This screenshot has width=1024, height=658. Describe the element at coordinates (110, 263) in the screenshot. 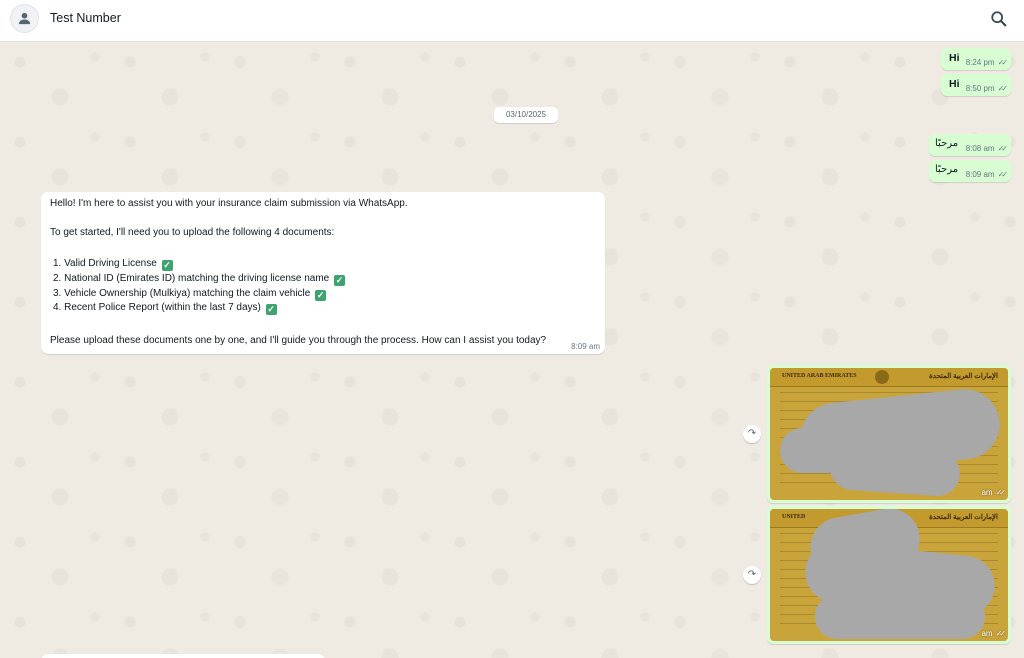

I see `list-text: Valid Driving License` at that location.